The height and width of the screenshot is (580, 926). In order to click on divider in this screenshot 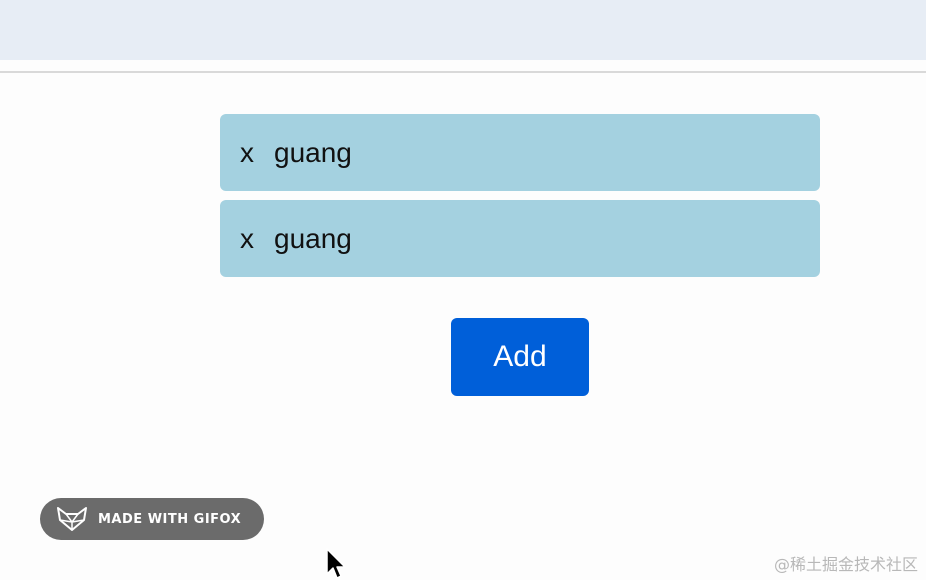, I will do `click(463, 72)`.